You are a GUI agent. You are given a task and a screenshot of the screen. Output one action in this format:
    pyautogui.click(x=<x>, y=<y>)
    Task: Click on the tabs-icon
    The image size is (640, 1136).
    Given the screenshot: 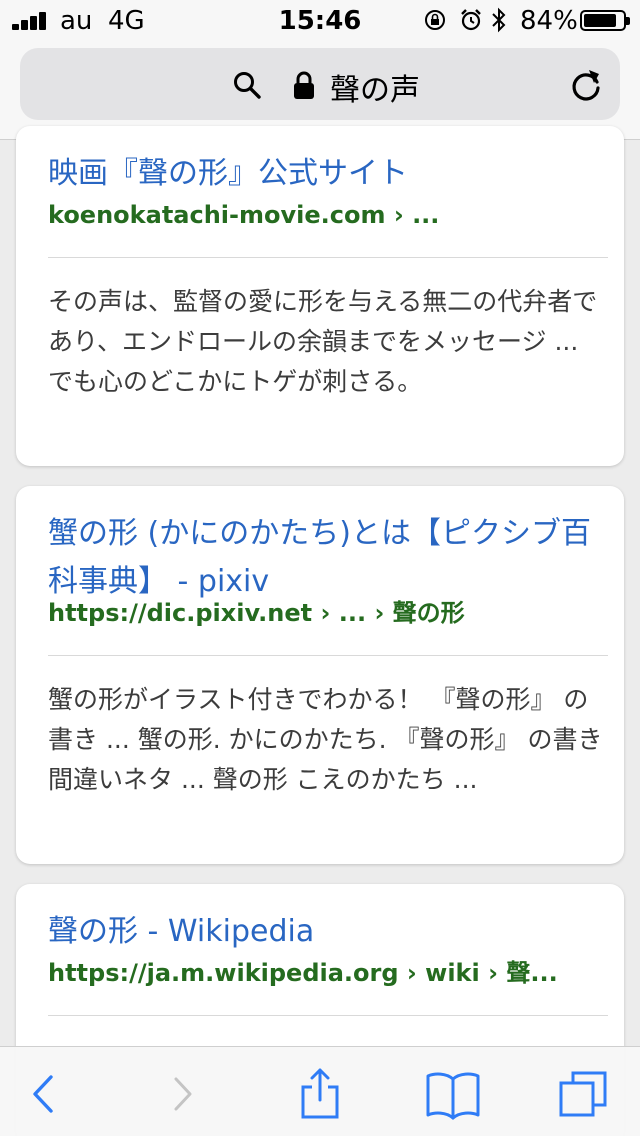 What is the action you would take?
    pyautogui.click(x=583, y=1094)
    